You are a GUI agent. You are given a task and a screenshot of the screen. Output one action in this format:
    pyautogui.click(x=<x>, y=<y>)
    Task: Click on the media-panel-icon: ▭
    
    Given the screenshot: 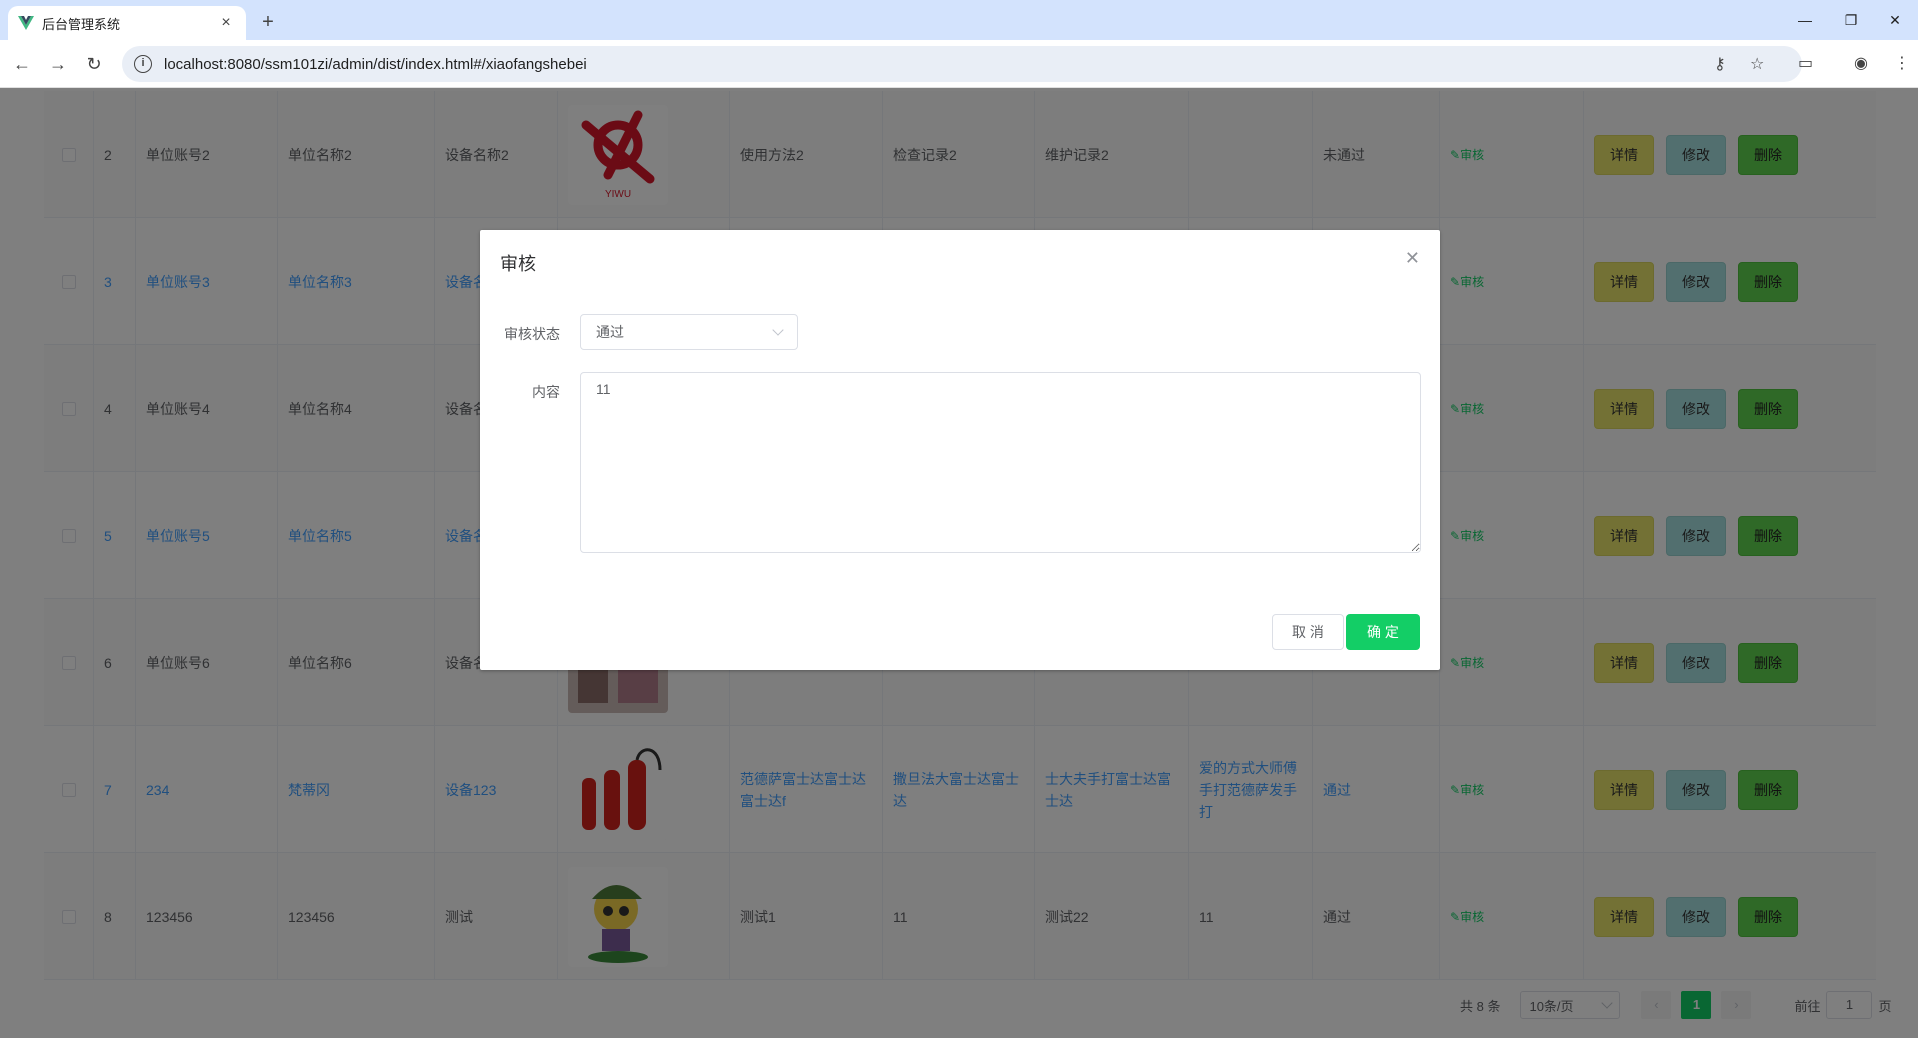 What is the action you would take?
    pyautogui.click(x=1805, y=63)
    